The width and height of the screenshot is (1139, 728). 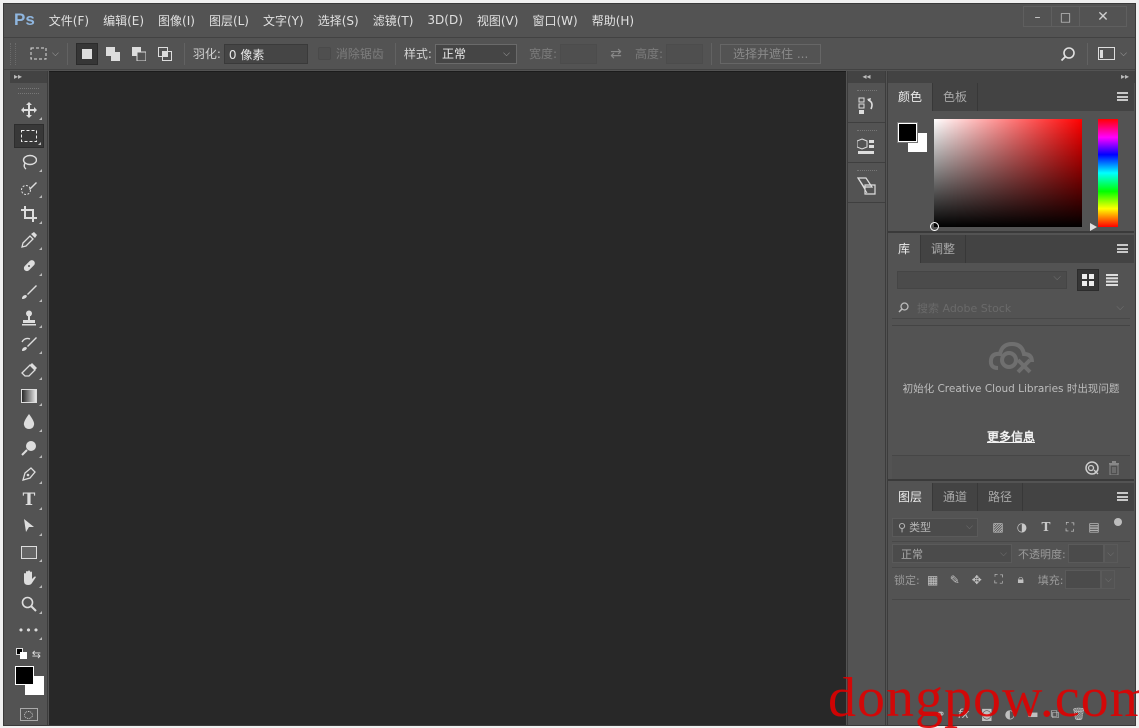 What do you see at coordinates (1107, 54) in the screenshot?
I see `workspace-button` at bounding box center [1107, 54].